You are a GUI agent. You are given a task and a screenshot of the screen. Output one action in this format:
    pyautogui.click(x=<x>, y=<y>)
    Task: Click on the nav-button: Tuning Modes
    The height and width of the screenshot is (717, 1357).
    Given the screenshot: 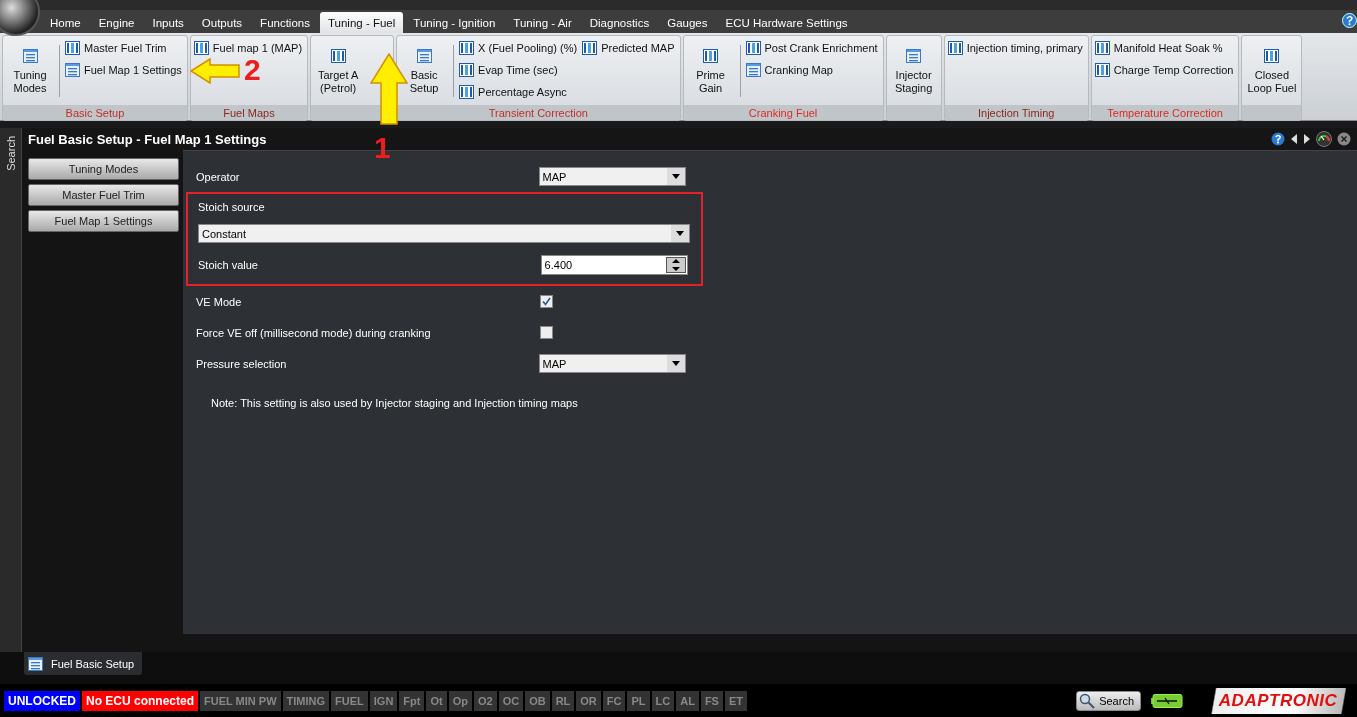 What is the action you would take?
    pyautogui.click(x=103, y=169)
    